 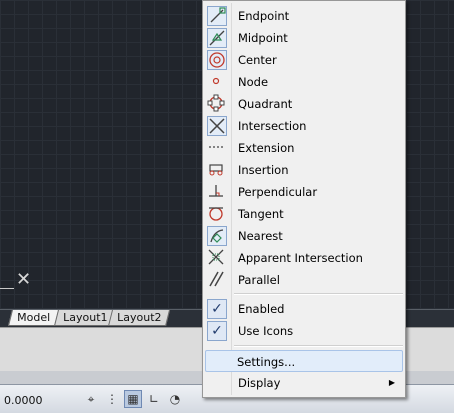 What do you see at coordinates (304, 16) in the screenshot?
I see `menu-item-endpoint: Endpoint` at bounding box center [304, 16].